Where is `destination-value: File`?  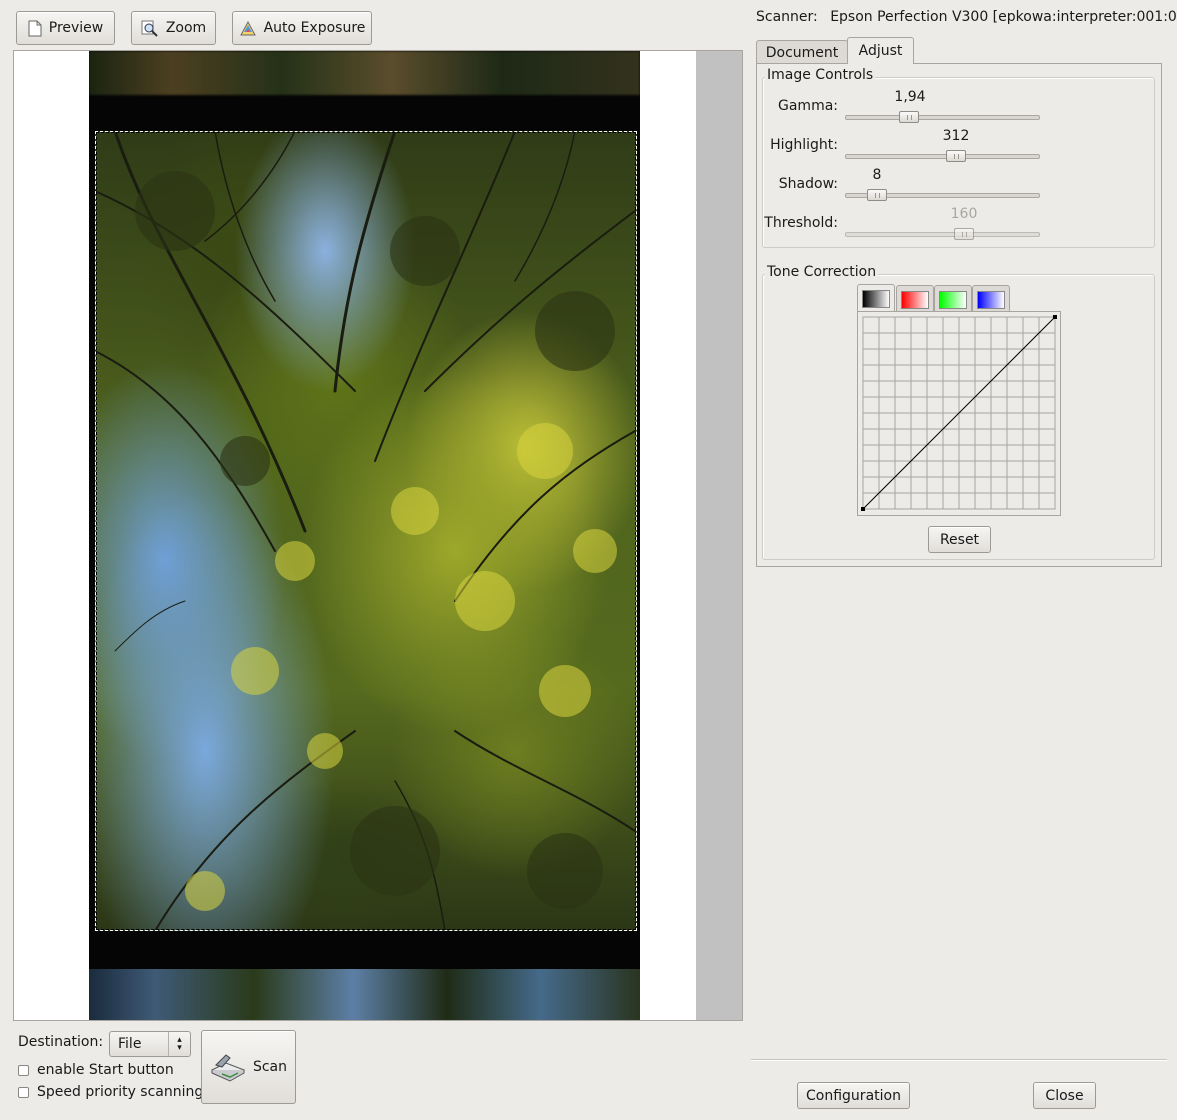
destination-value: File is located at coordinates (130, 1044).